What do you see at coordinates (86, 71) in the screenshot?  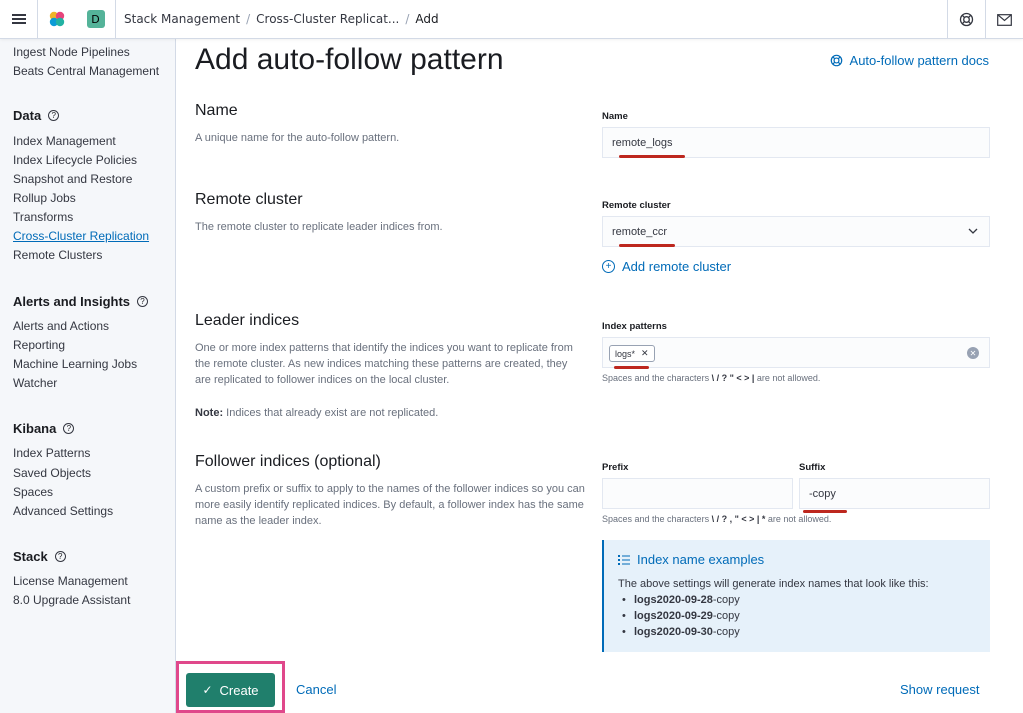 I see `sidebar-item-beats-central-management: Beats Central Management` at bounding box center [86, 71].